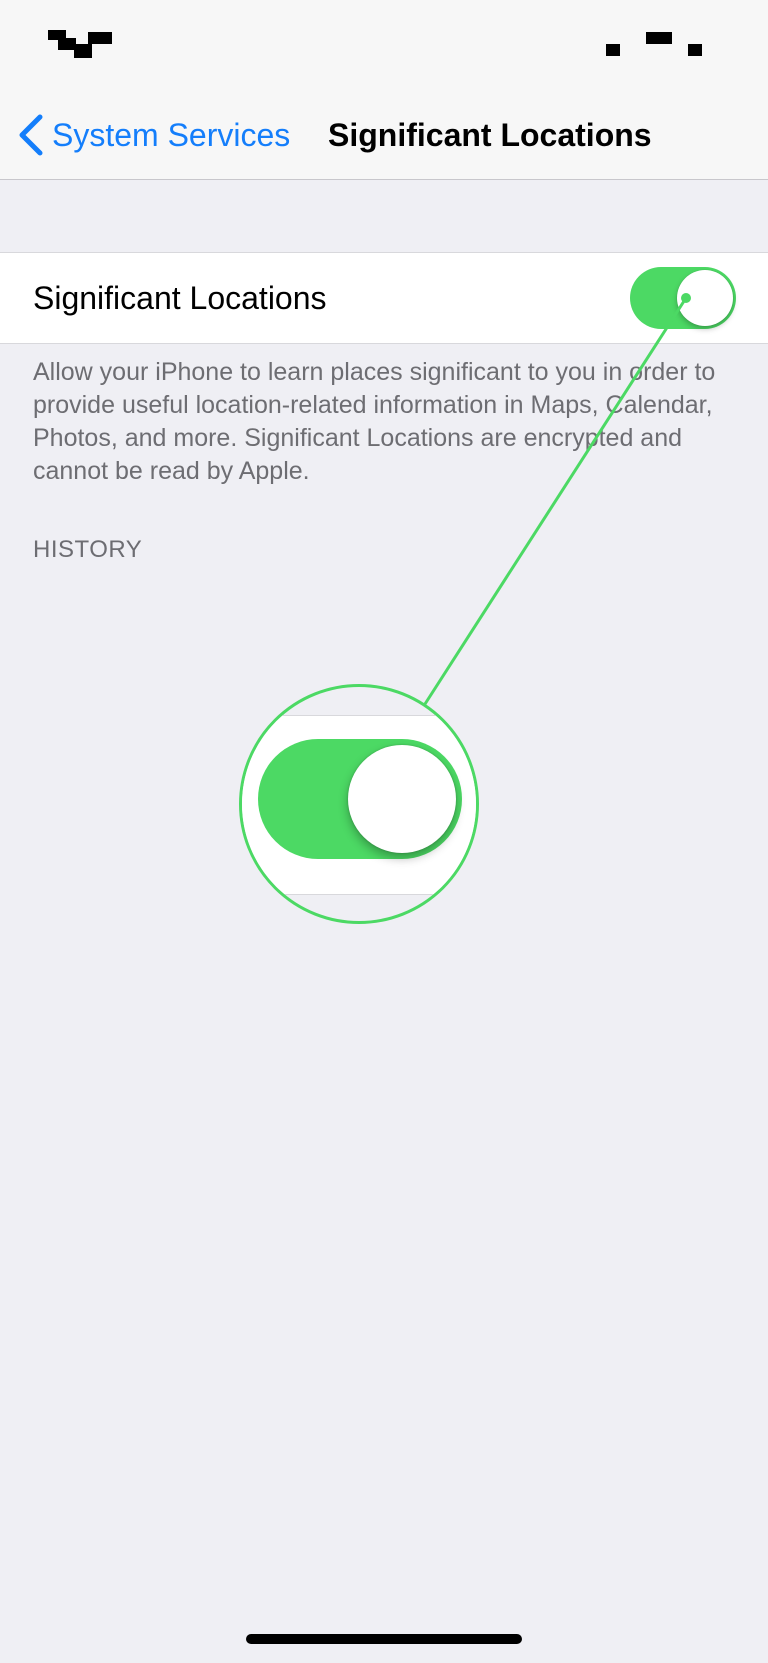  I want to click on chevron-left-icon, so click(31, 135).